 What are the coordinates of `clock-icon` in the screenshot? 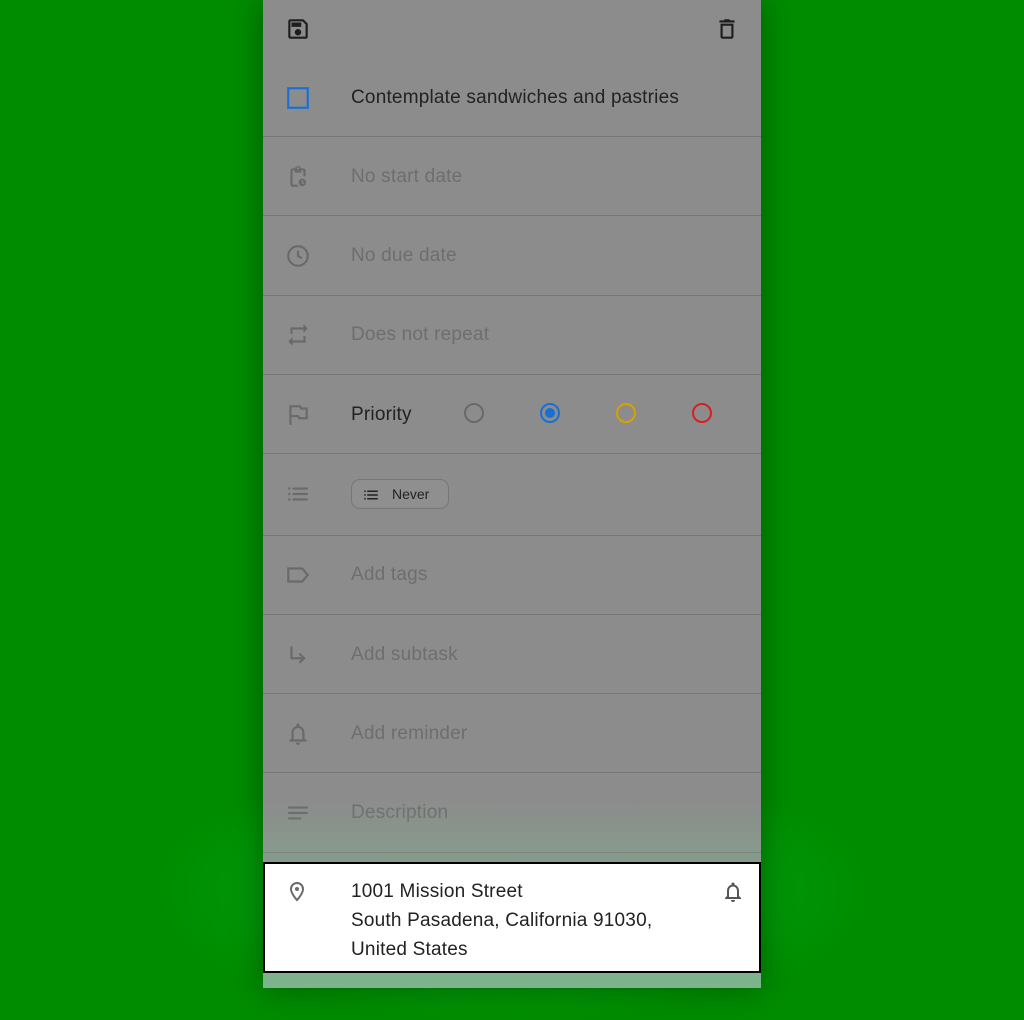 It's located at (298, 256).